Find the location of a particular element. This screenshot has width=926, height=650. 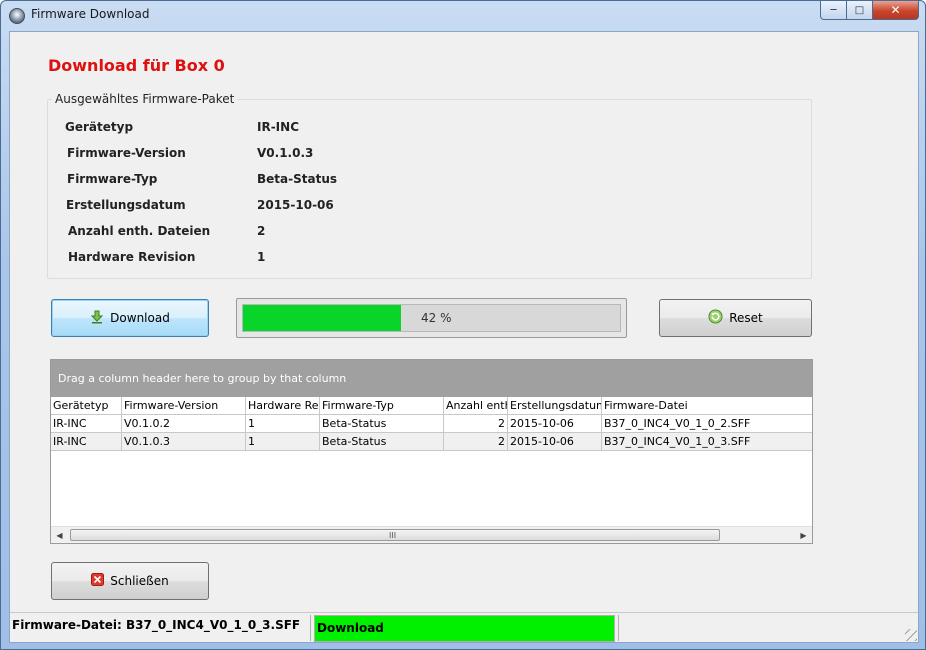

table-cell: V0.1.0.2 is located at coordinates (184, 424).